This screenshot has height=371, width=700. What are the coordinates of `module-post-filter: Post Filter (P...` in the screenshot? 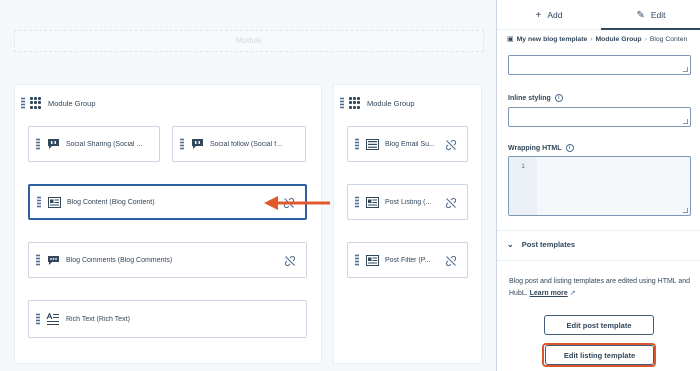 It's located at (407, 260).